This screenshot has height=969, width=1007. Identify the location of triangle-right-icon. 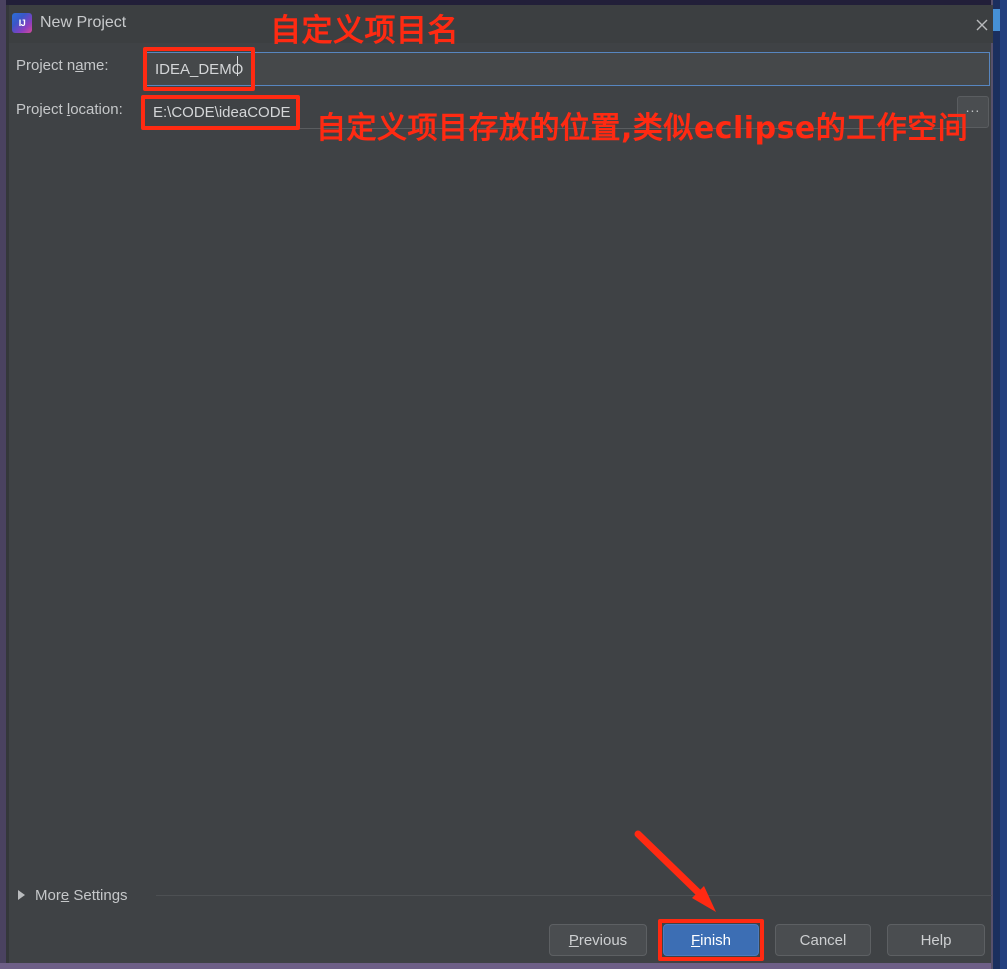
(21, 895).